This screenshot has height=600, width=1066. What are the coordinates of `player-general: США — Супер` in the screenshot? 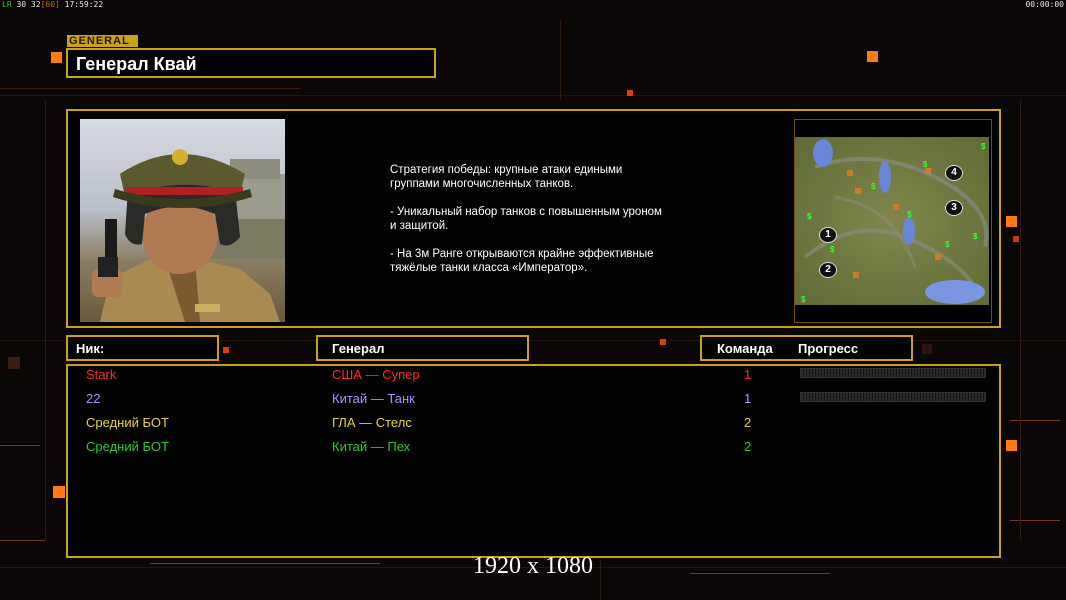 It's located at (376, 374).